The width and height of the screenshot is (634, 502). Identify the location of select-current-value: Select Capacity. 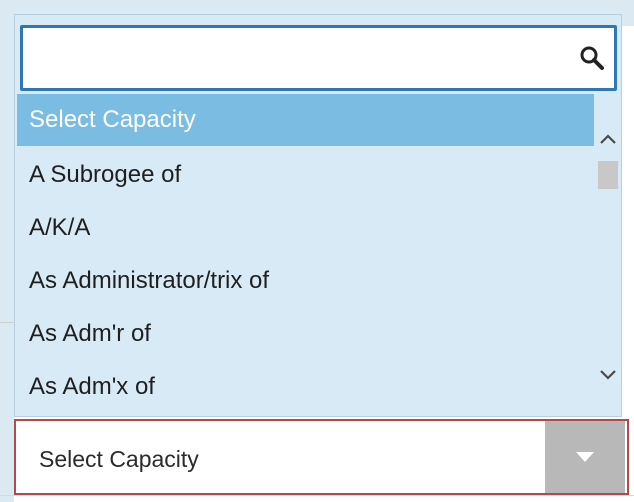
(119, 459).